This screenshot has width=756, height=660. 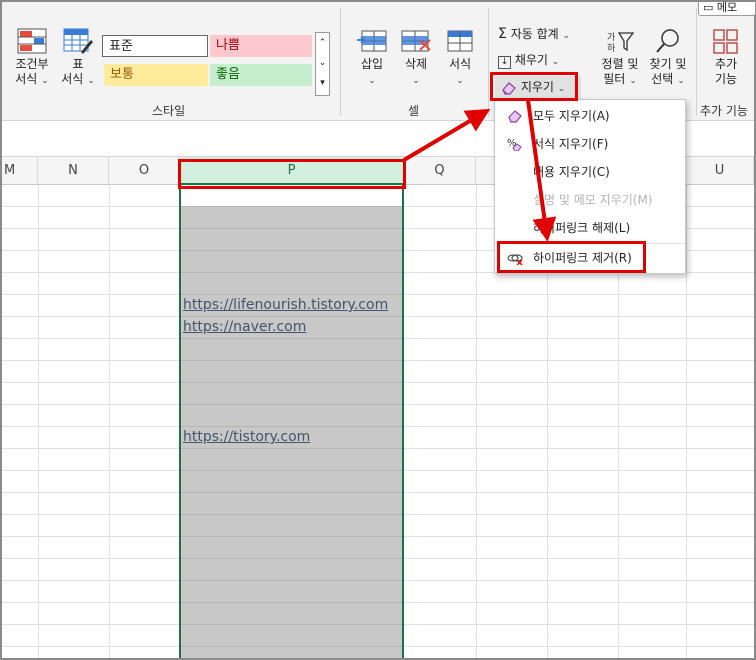 What do you see at coordinates (541, 170) in the screenshot?
I see `arrow-to-remove-hyperlinks` at bounding box center [541, 170].